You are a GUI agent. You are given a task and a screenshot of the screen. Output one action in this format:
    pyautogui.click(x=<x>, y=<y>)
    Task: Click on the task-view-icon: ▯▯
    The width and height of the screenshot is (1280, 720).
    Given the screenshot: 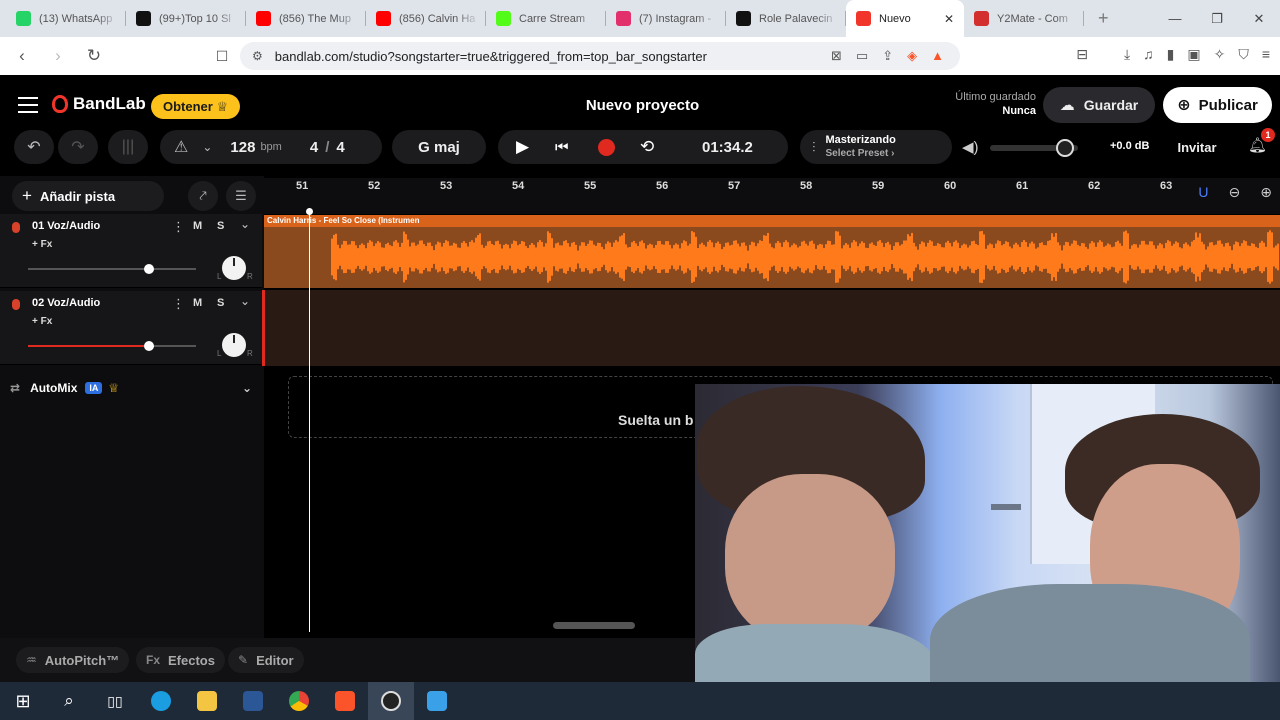 What is the action you would take?
    pyautogui.click(x=115, y=701)
    